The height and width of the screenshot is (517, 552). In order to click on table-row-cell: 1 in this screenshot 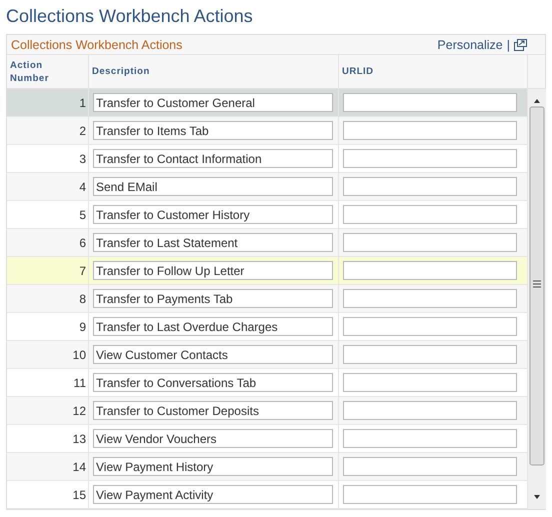, I will do `click(48, 103)`.